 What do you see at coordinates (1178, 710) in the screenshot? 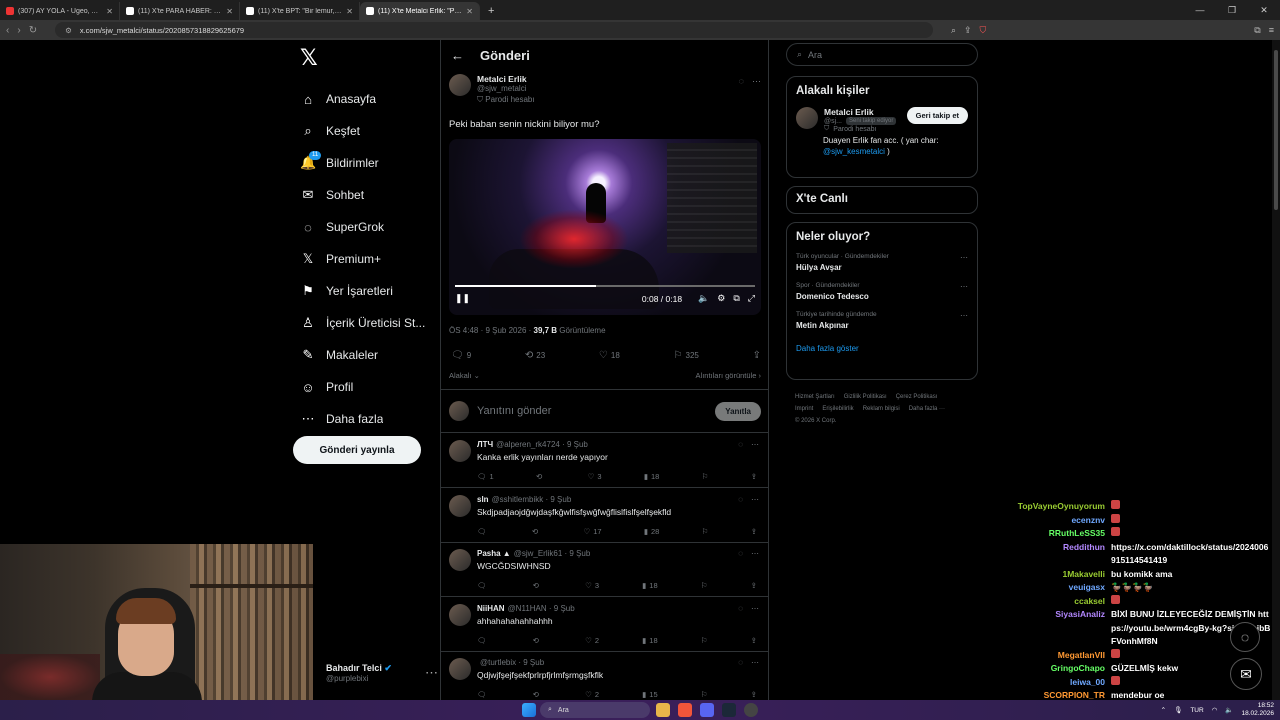
I see `mic-icon: 🎙` at bounding box center [1178, 710].